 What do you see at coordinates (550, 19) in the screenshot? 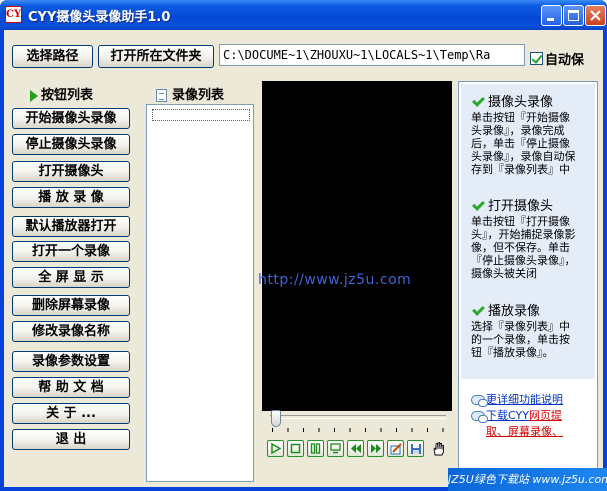
I see `minimize-icon` at bounding box center [550, 19].